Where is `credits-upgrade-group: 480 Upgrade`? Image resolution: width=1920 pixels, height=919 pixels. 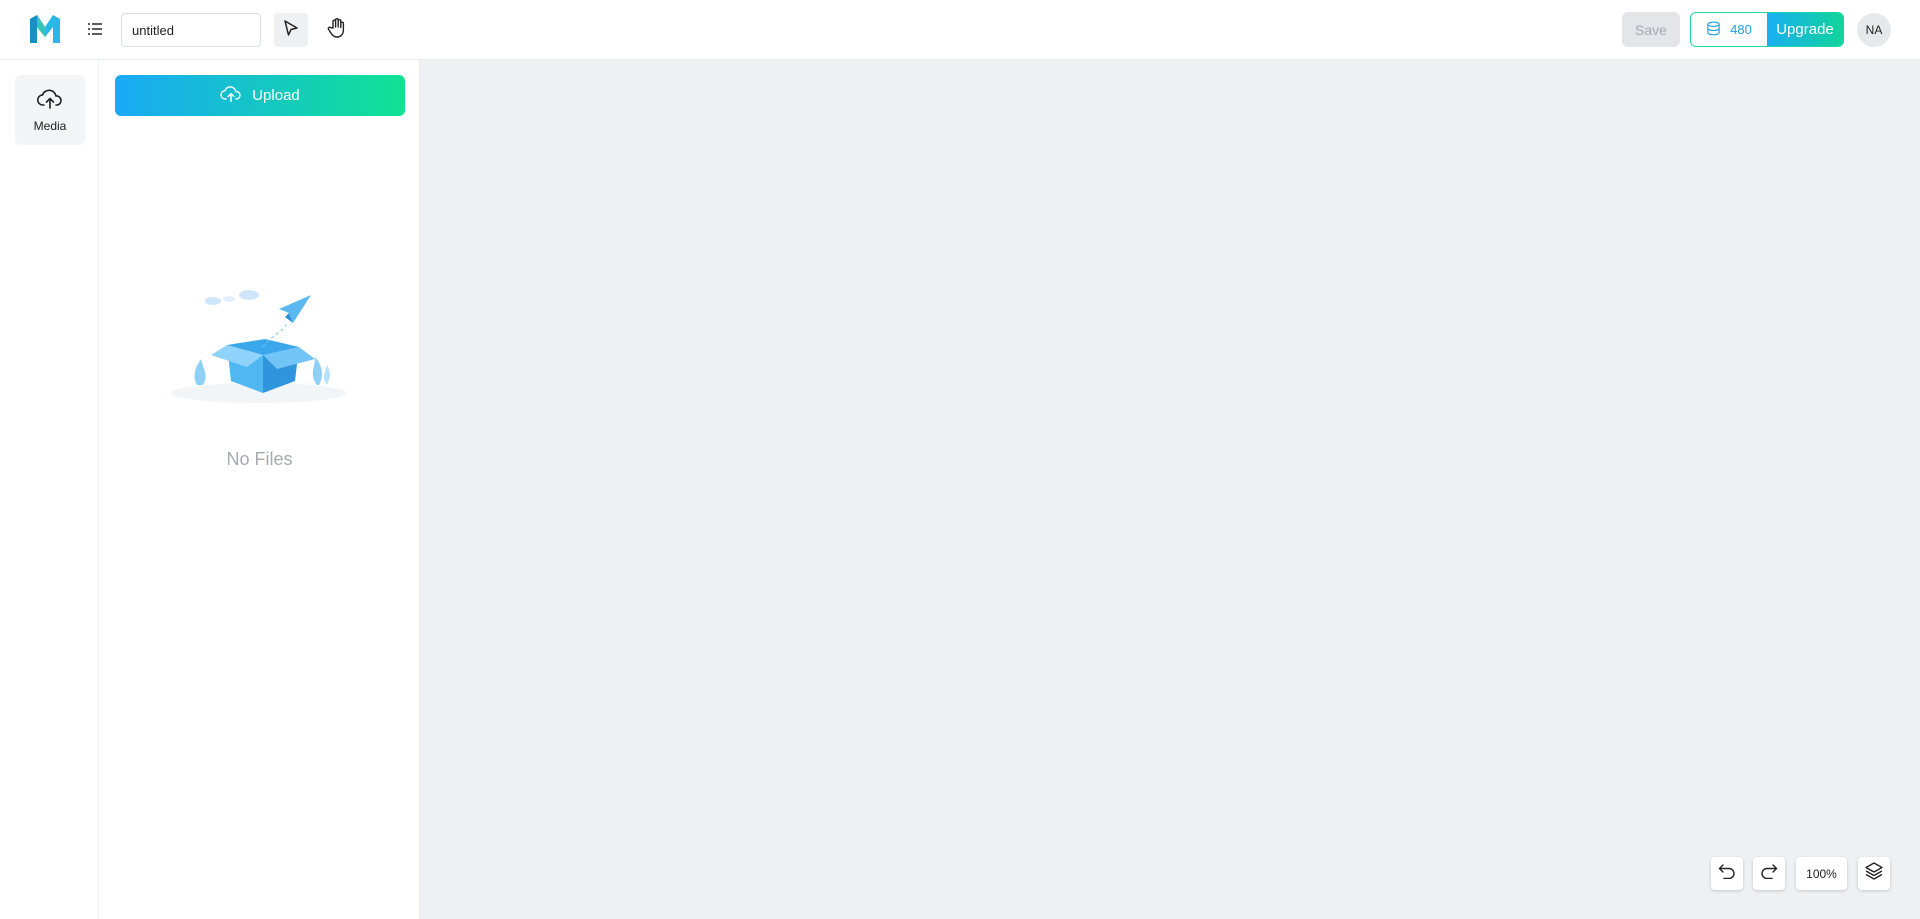 credits-upgrade-group: 480 Upgrade is located at coordinates (1767, 29).